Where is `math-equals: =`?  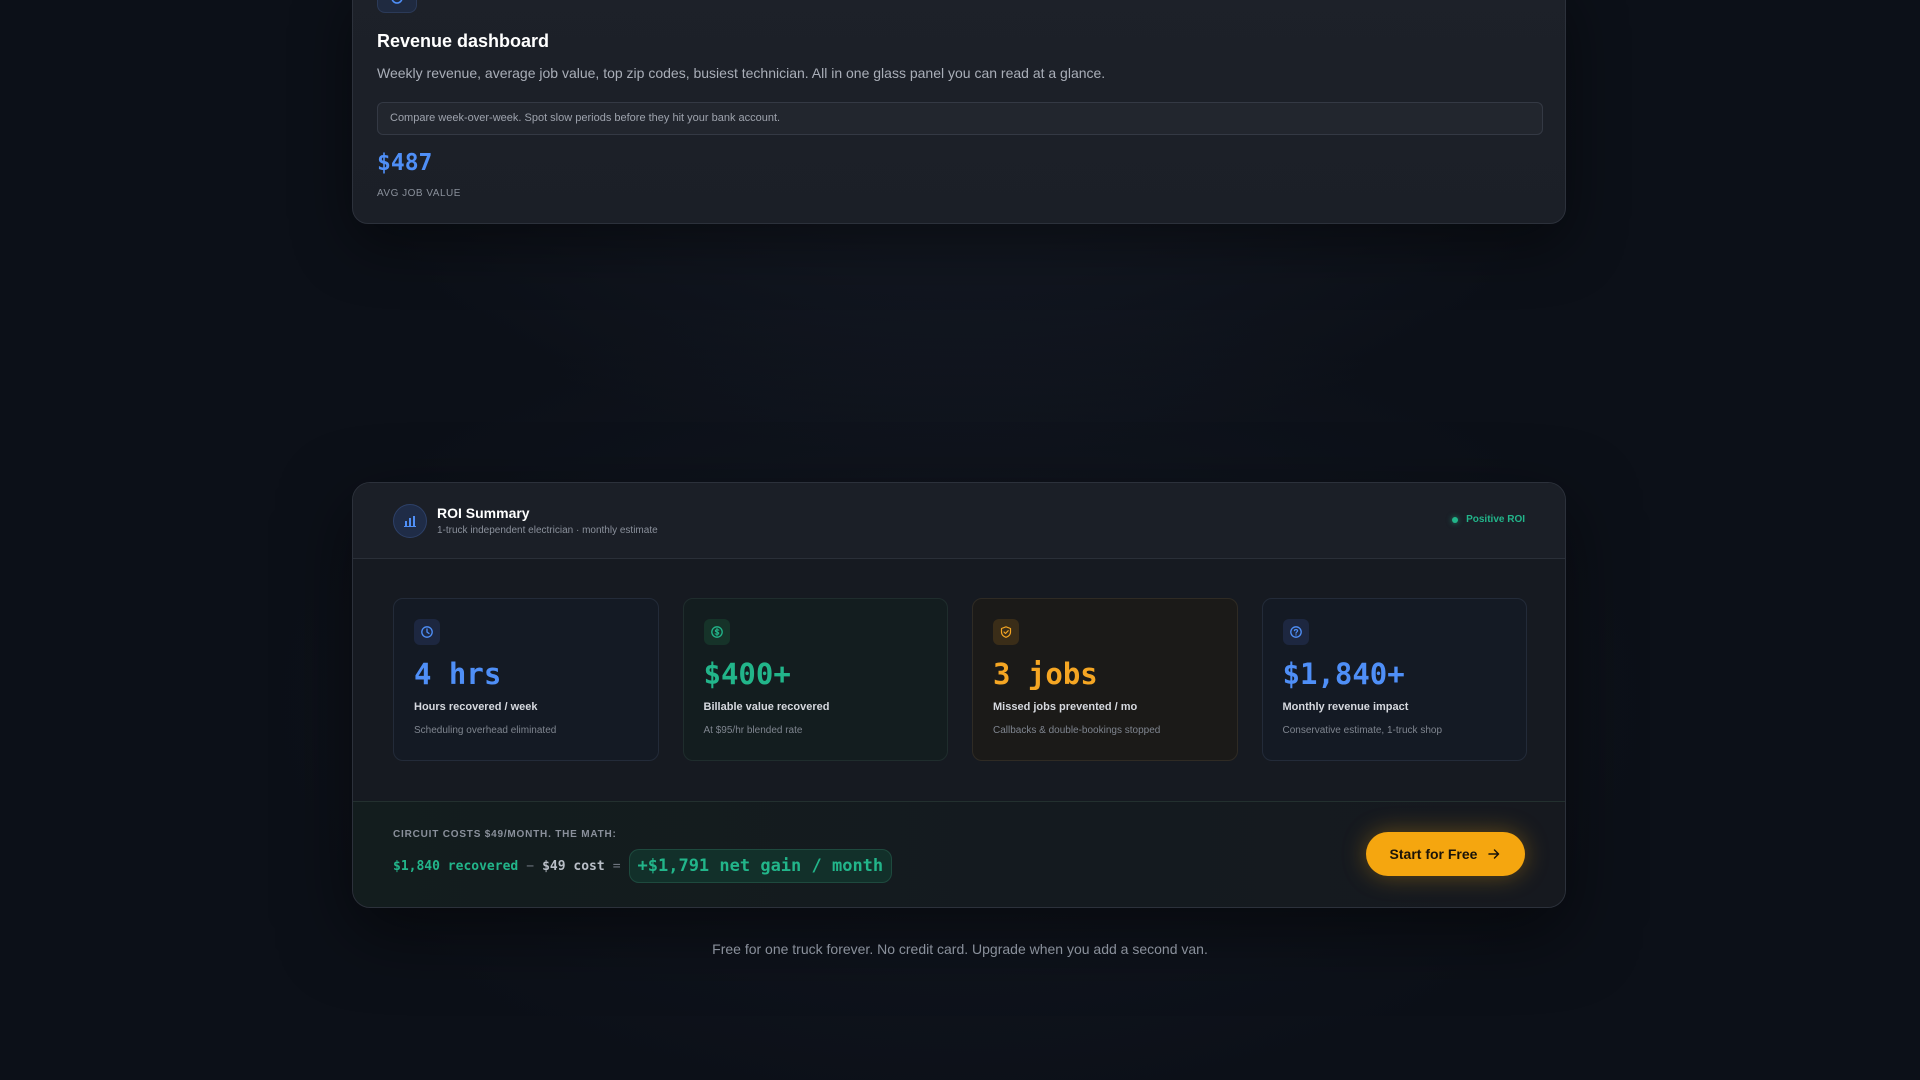
math-equals: = is located at coordinates (616, 866).